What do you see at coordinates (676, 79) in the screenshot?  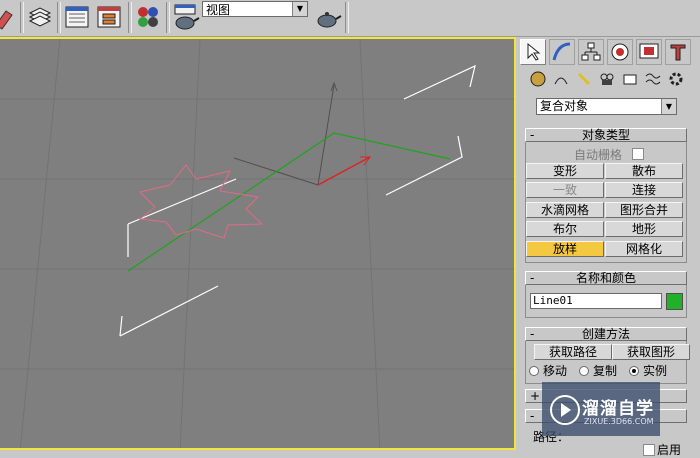 I see `systems-icon` at bounding box center [676, 79].